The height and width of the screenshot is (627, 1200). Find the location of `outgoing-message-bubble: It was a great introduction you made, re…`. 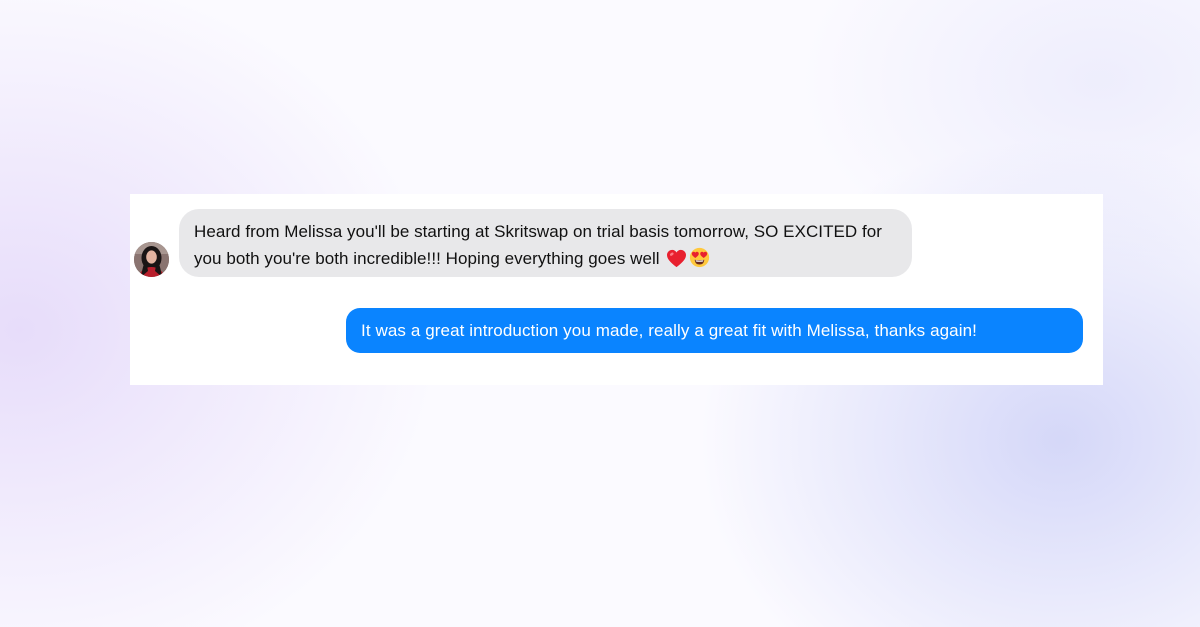

outgoing-message-bubble: It was a great introduction you made, re… is located at coordinates (714, 330).